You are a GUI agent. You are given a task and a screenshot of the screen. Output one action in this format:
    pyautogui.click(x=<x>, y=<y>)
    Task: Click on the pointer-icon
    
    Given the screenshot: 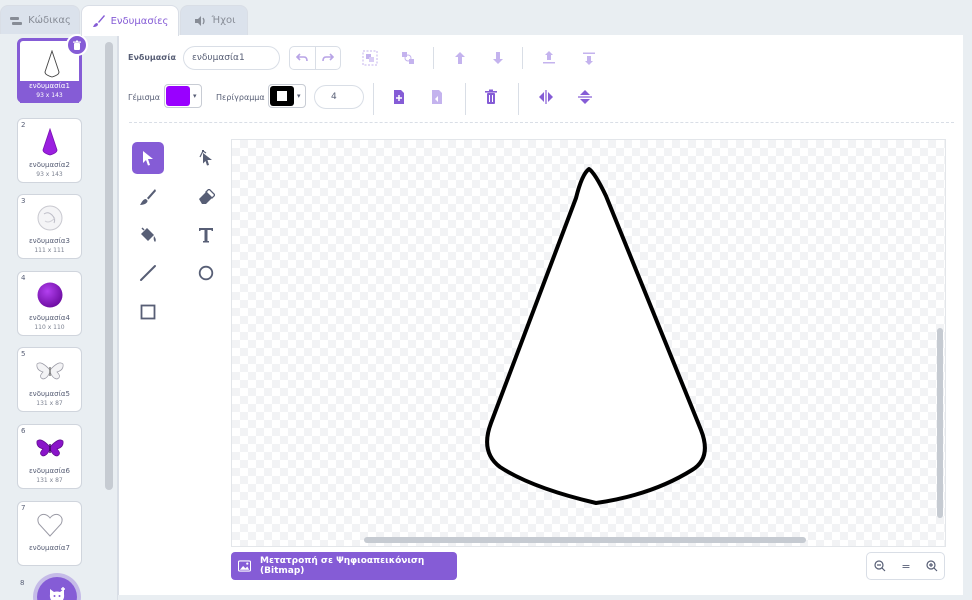 What is the action you would take?
    pyautogui.click(x=148, y=158)
    